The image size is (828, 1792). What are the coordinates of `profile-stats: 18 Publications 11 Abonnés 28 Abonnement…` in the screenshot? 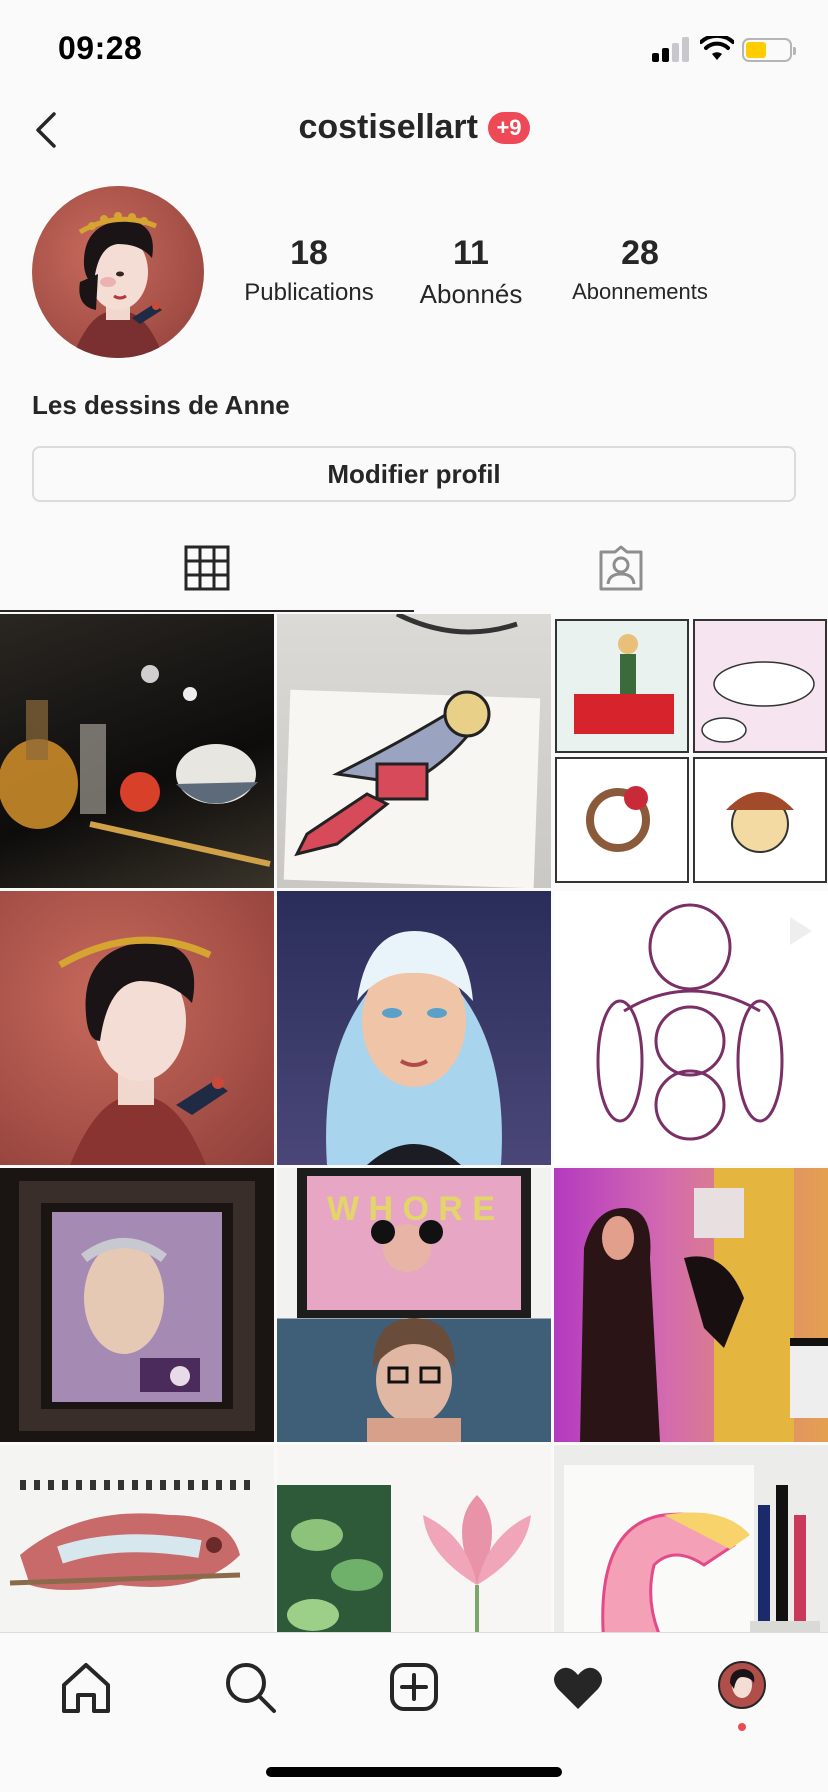 It's located at (520, 274).